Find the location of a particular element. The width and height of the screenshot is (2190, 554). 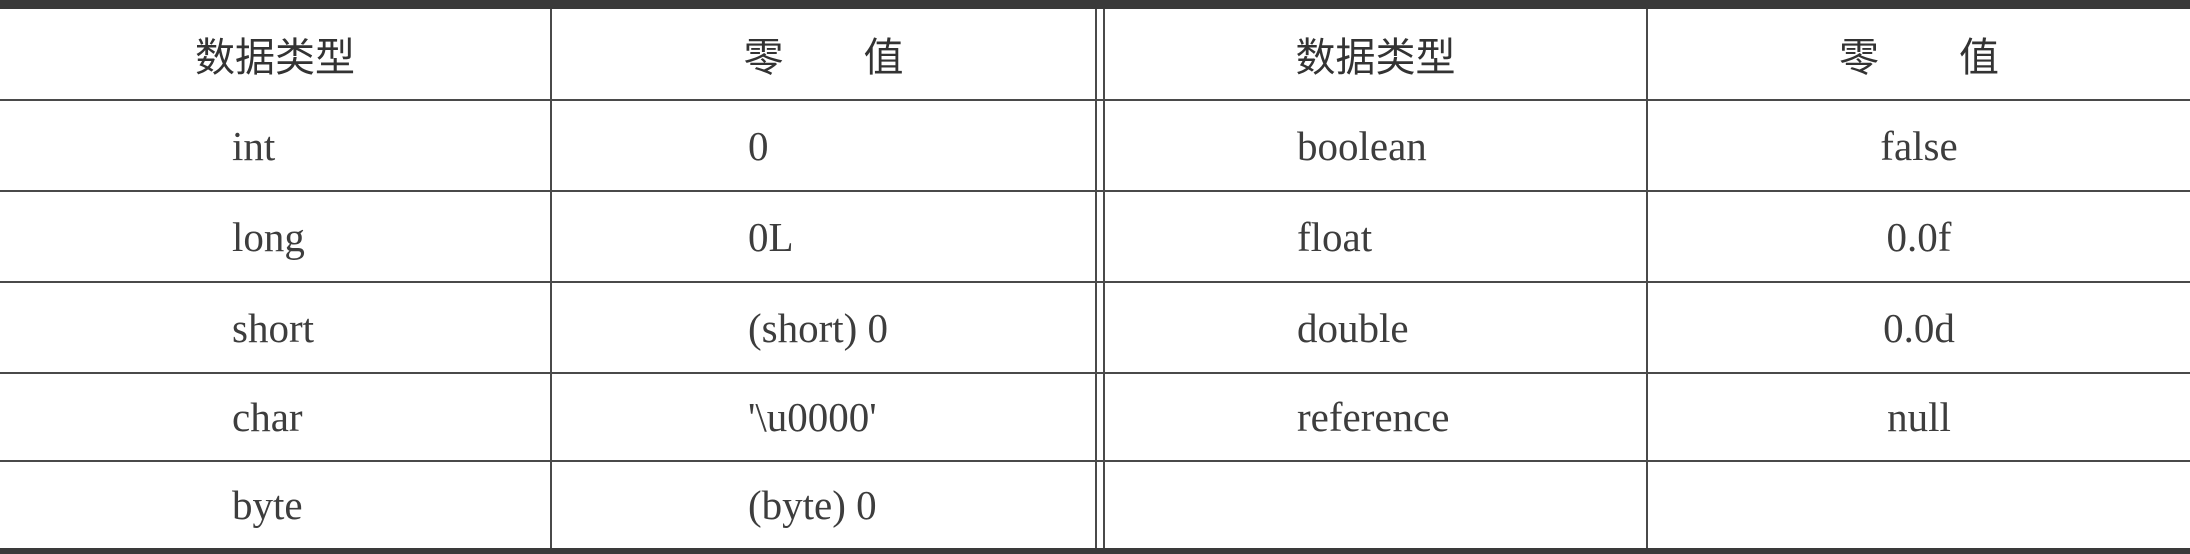

cell-zero-value: (short) 0 is located at coordinates (818, 327).